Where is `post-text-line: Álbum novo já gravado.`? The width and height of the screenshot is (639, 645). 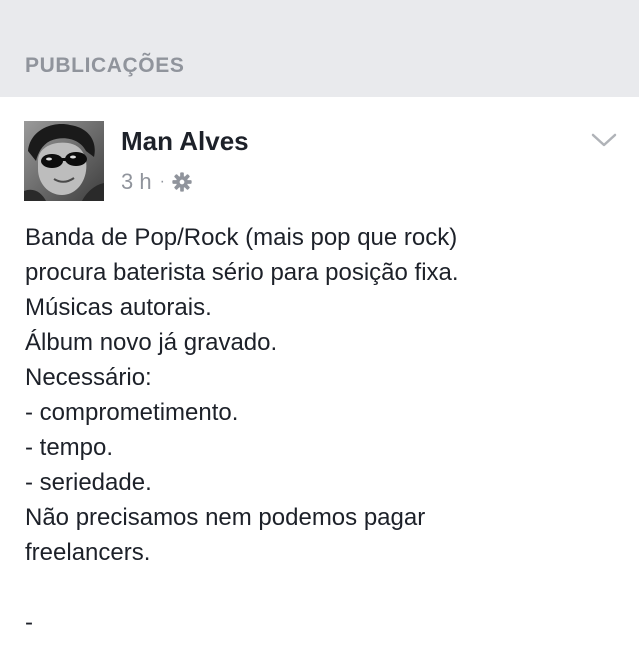
post-text-line: Álbum novo já gravado. is located at coordinates (151, 342).